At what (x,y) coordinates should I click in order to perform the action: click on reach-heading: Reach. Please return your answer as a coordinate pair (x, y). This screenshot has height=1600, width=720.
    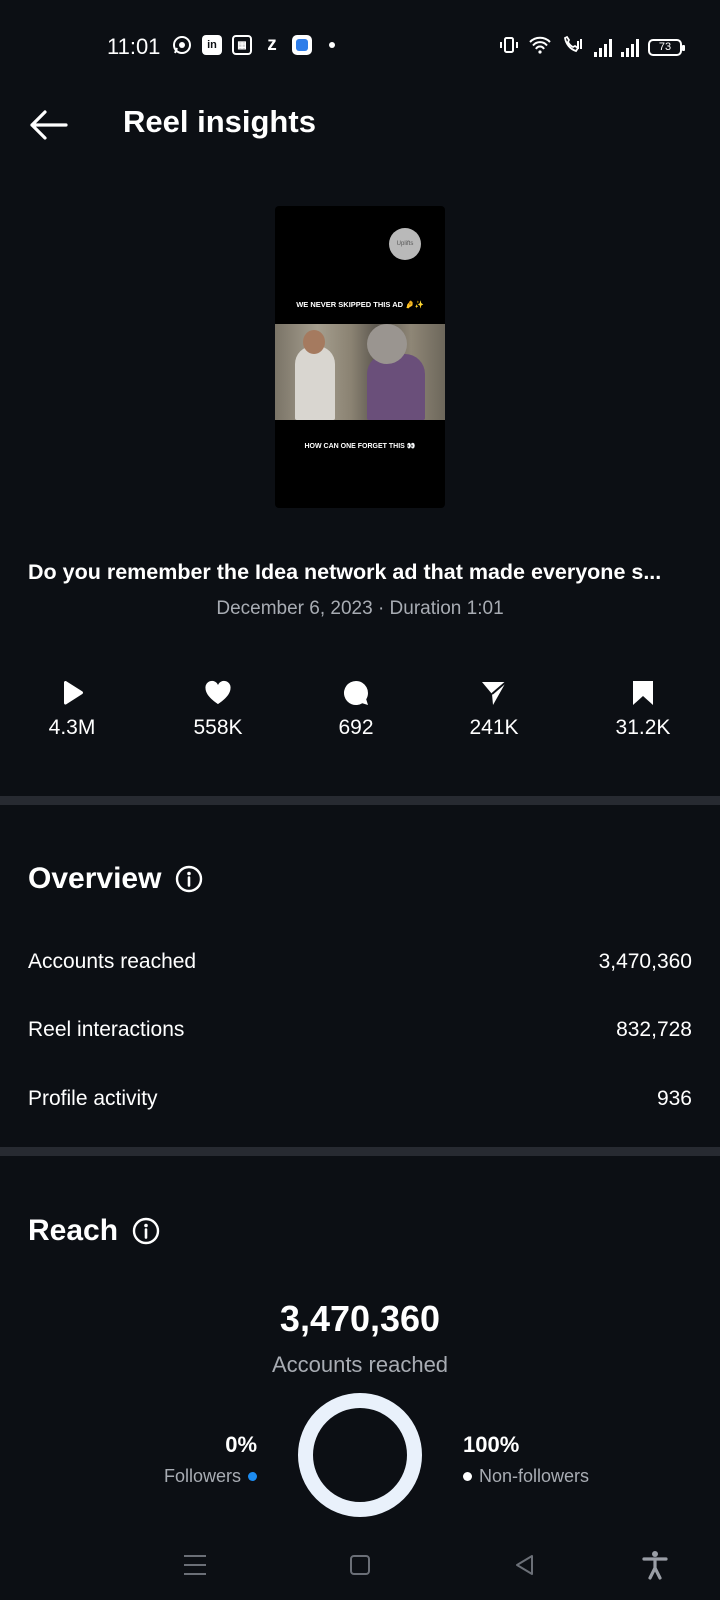
    Looking at the image, I should click on (94, 1231).